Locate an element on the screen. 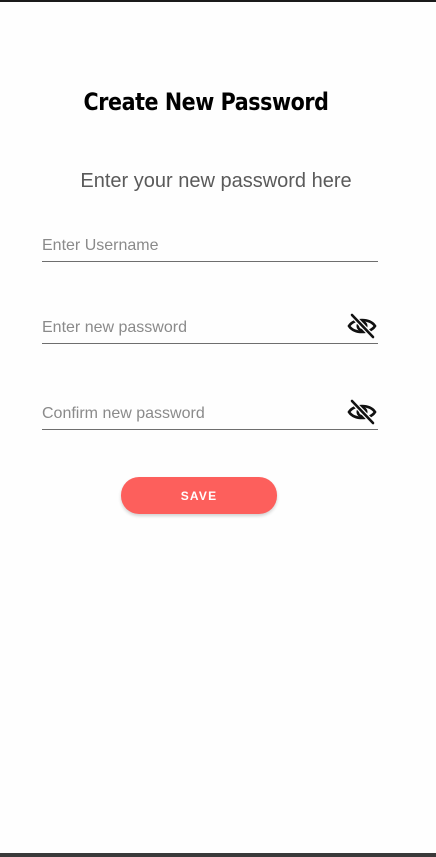 The width and height of the screenshot is (436, 857). username-input is located at coordinates (187, 246).